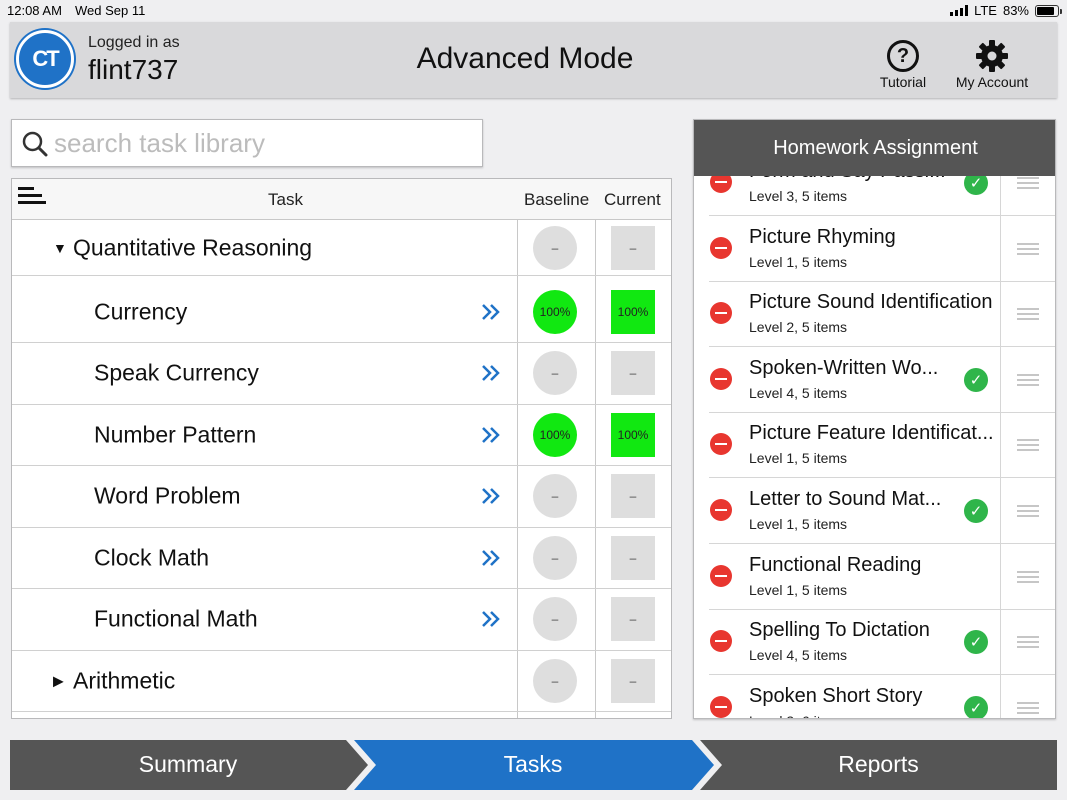  Describe the element at coordinates (167, 495) in the screenshot. I see `task-name: Word Problem` at that location.